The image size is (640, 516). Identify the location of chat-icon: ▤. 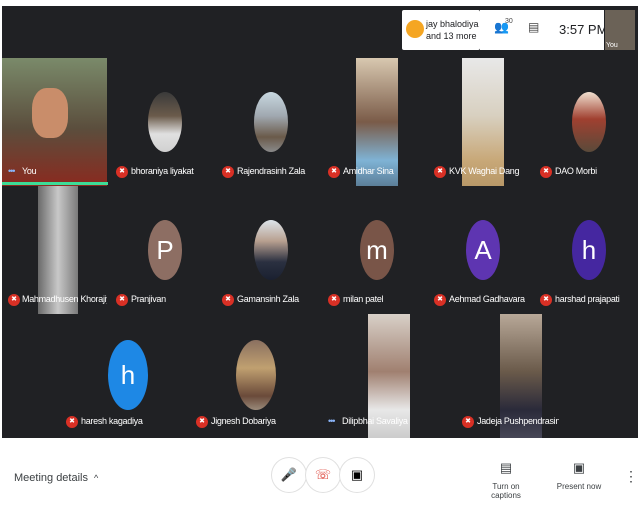
(533, 27).